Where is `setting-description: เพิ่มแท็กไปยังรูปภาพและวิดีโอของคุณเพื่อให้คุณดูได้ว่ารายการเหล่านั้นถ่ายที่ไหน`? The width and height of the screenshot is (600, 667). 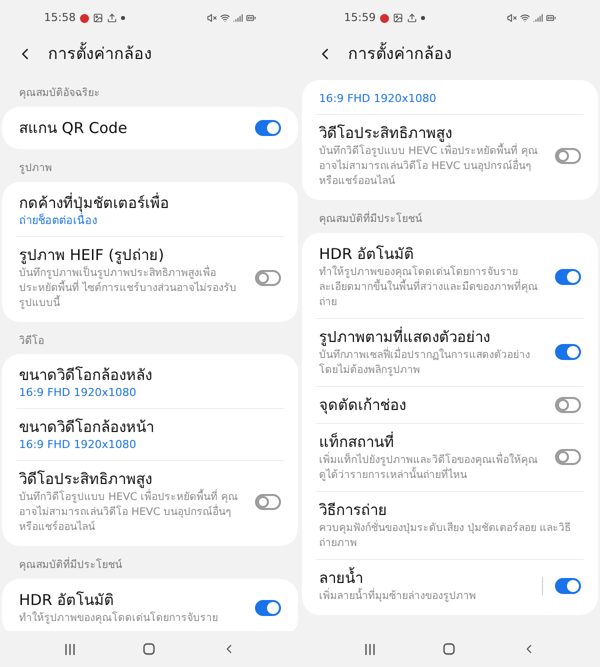
setting-description: เพิ่มแท็กไปยังรูปภาพและวิดีโอของคุณเพื่อให้คุณดูได้ว่ารายการเหล่านั้นถ่ายที่ไหน is located at coordinates (429, 467).